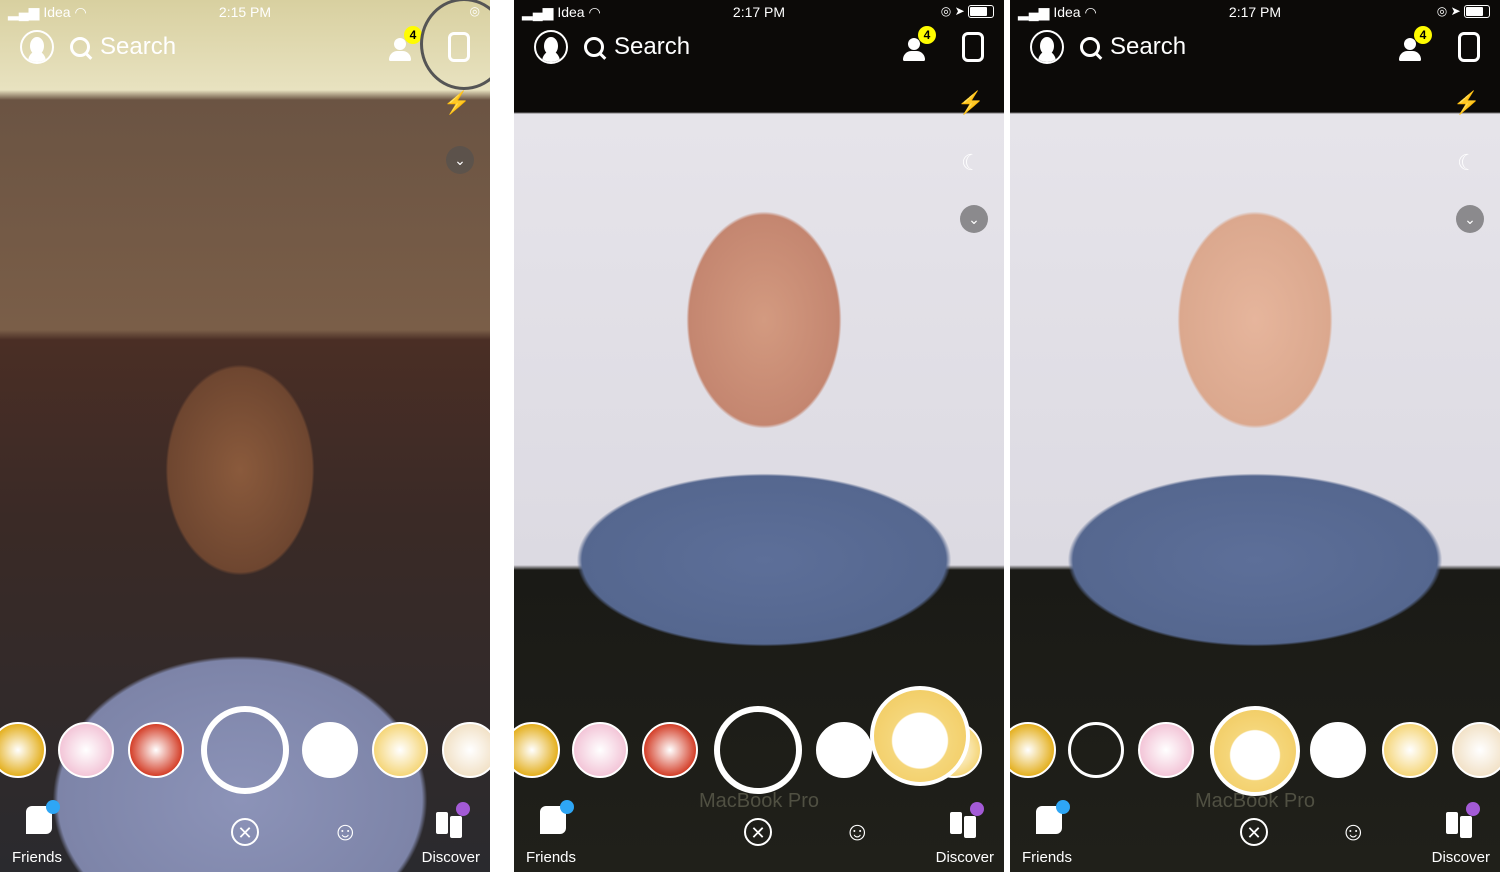  What do you see at coordinates (981, 12) in the screenshot?
I see `battery-icon` at bounding box center [981, 12].